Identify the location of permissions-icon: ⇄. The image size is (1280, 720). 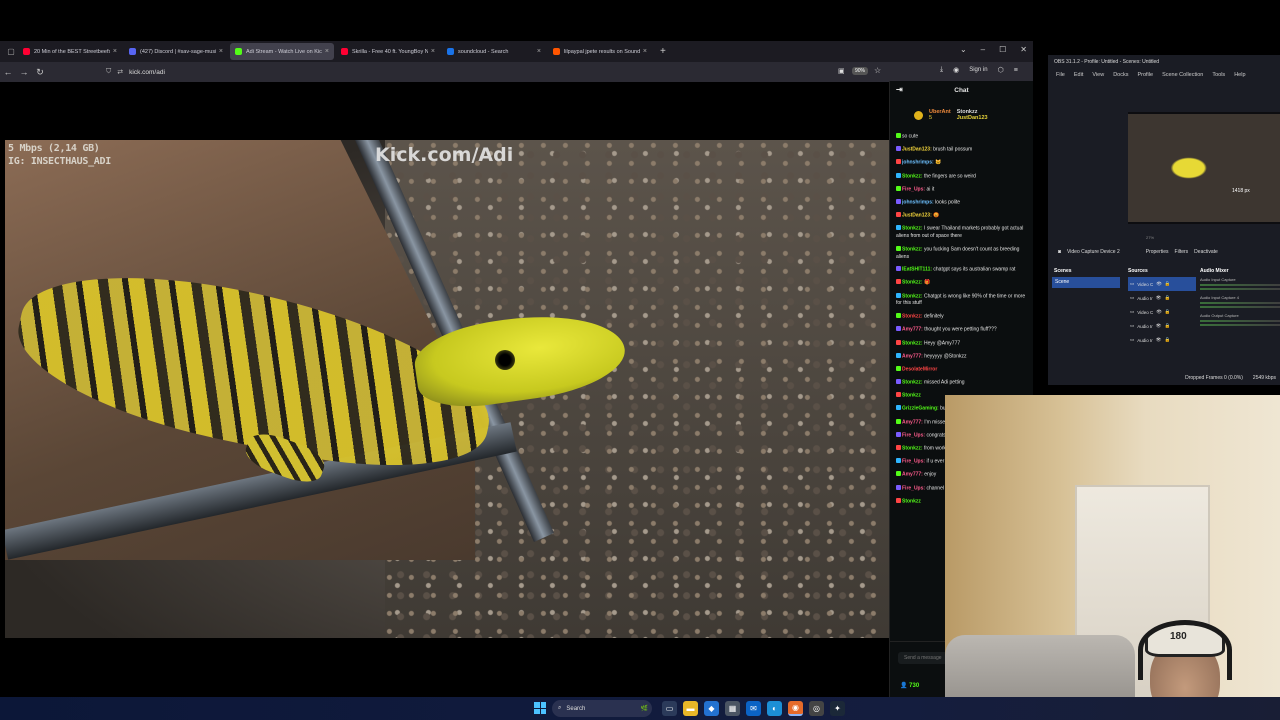
(120, 72).